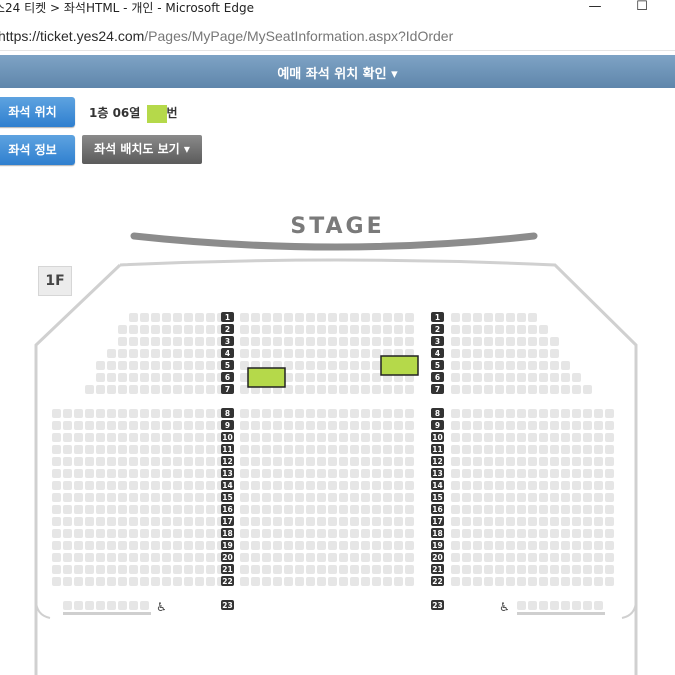  I want to click on row-number-label: 13, so click(437, 473).